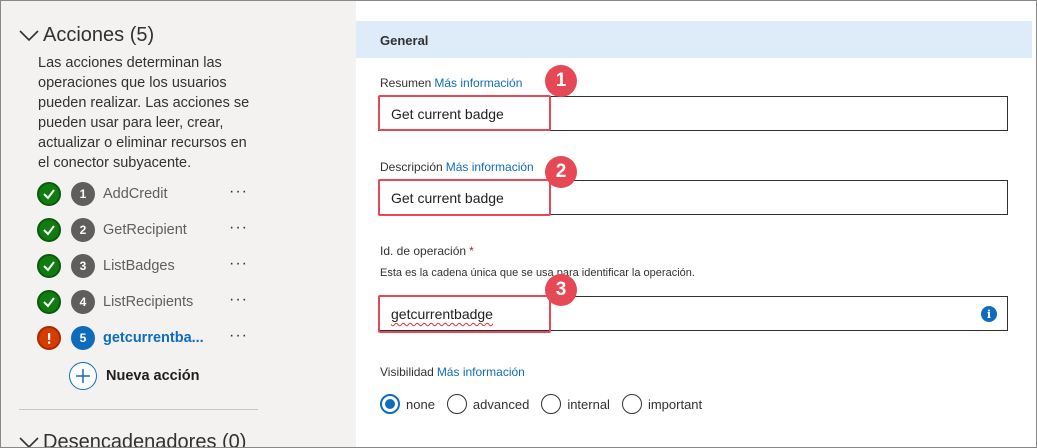 Image resolution: width=1037 pixels, height=448 pixels. I want to click on description-more-info-link: Más información, so click(490, 167).